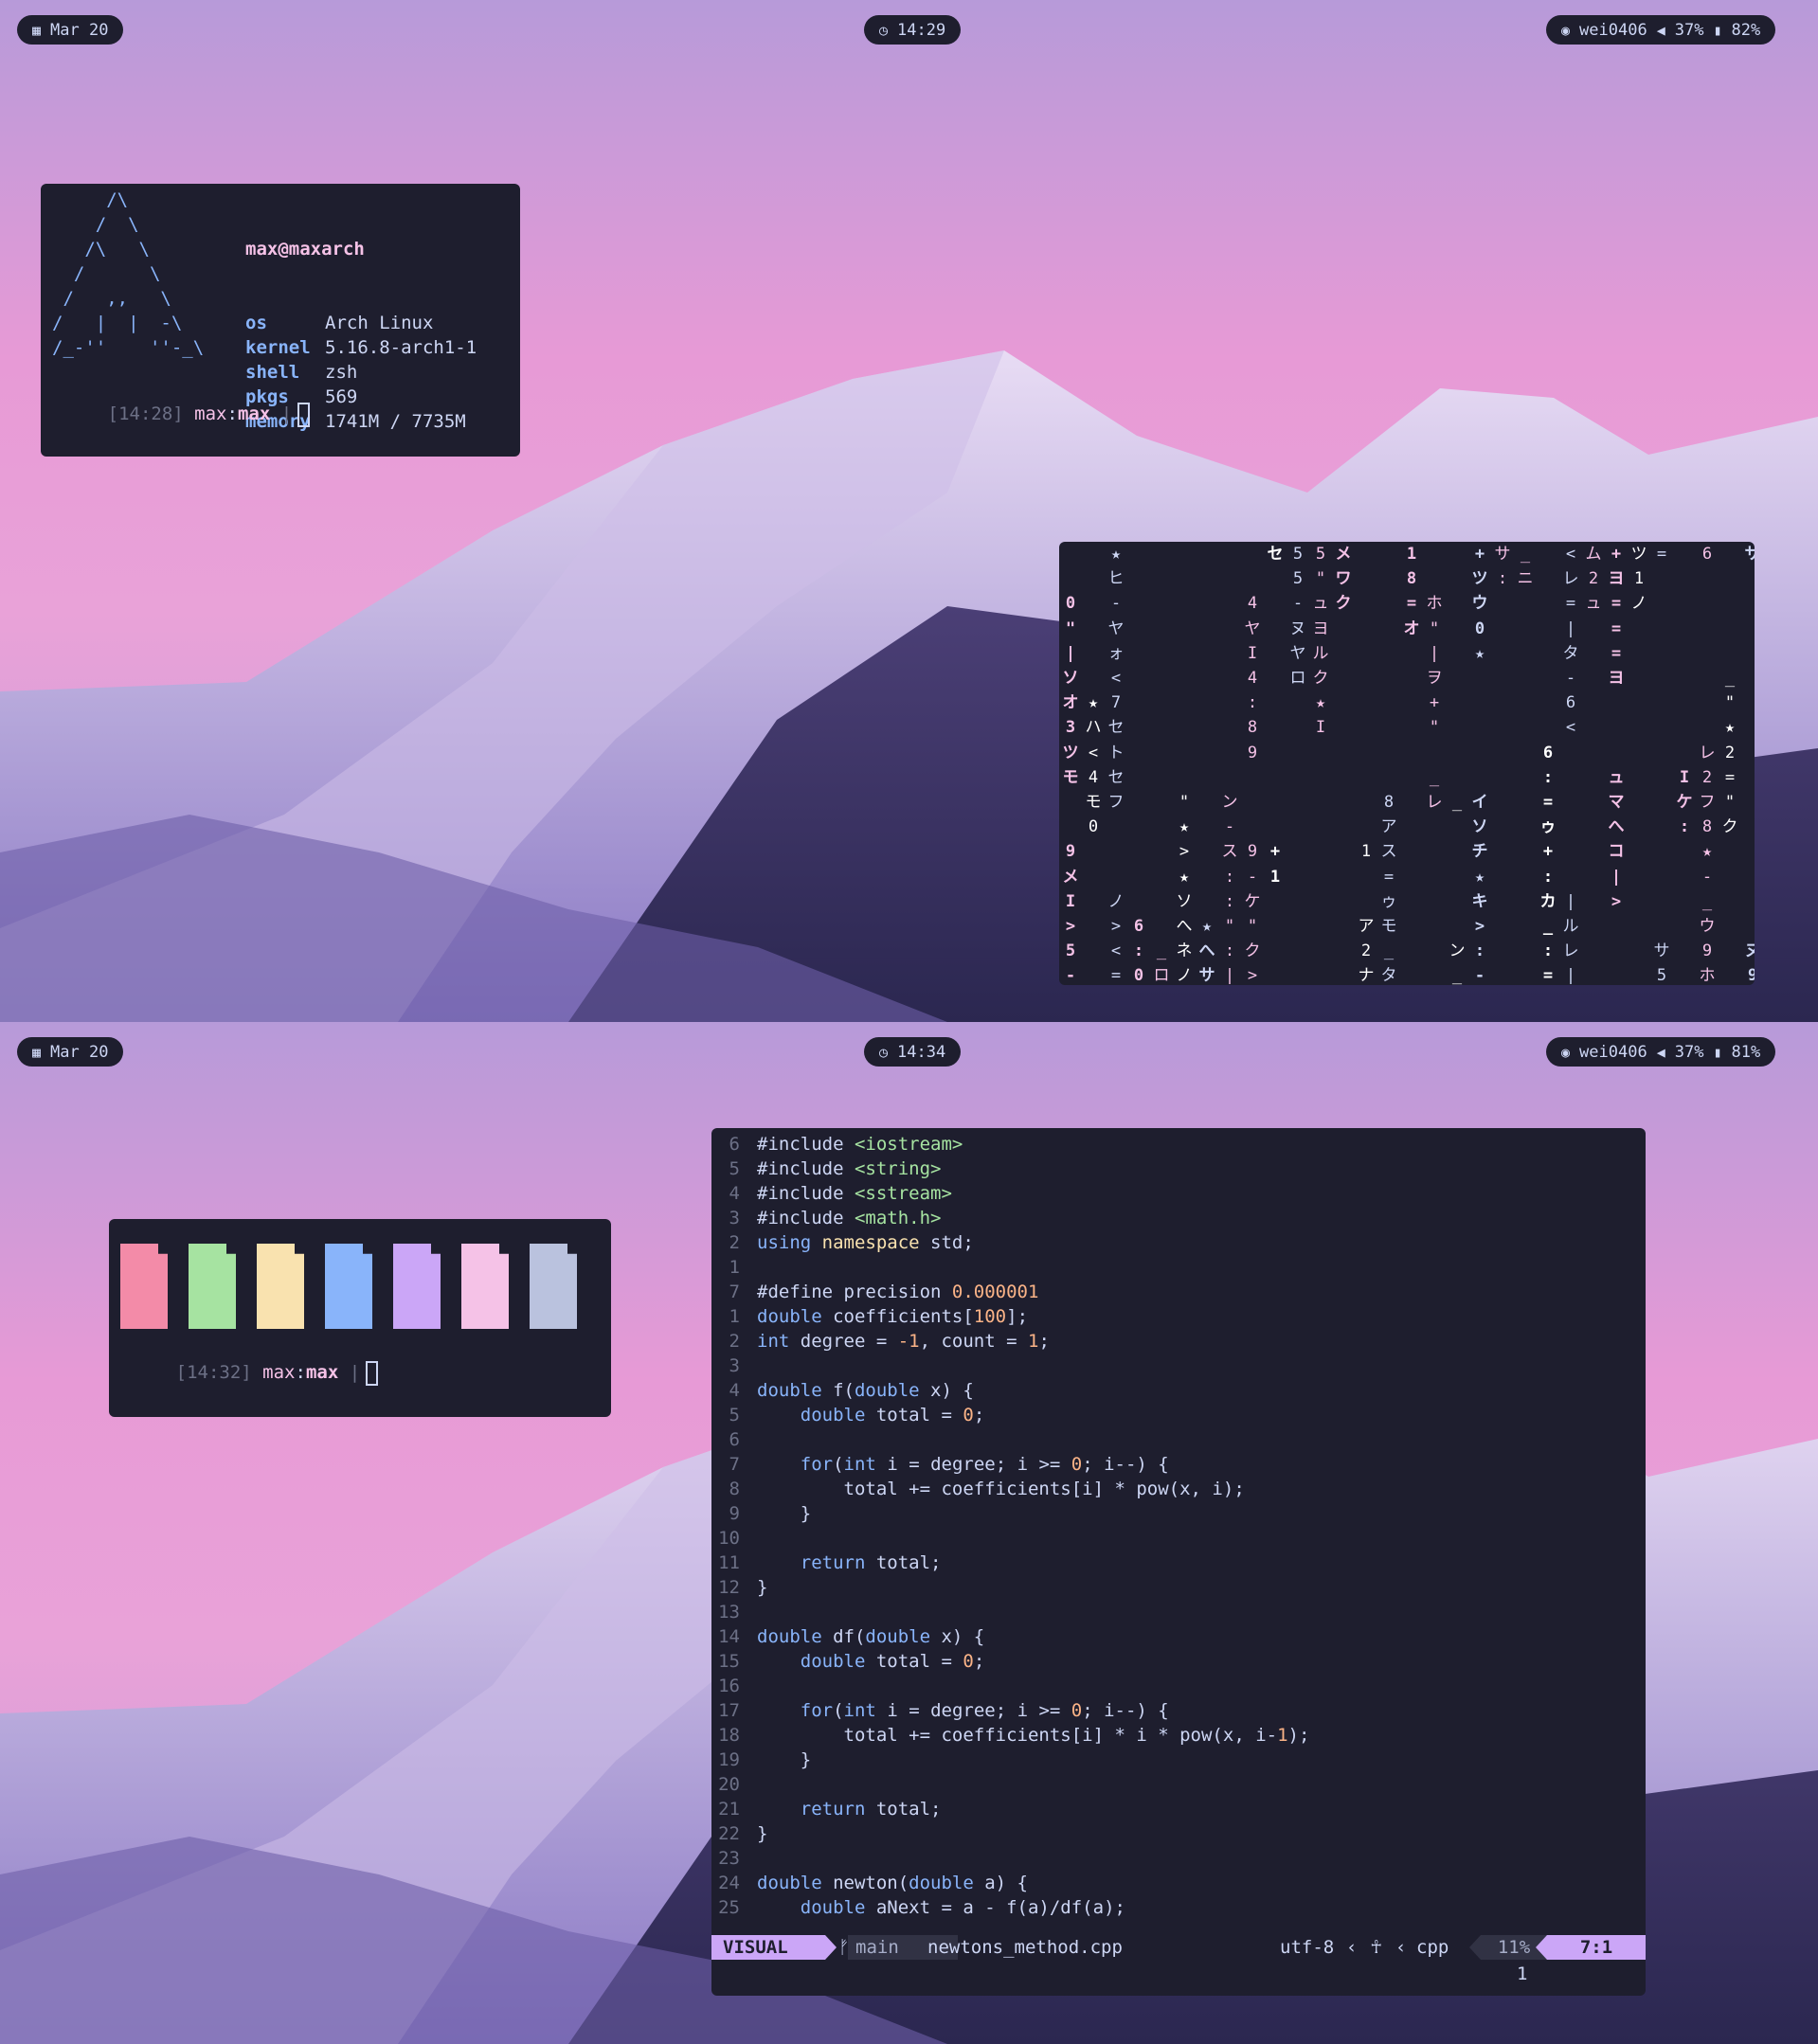 This screenshot has height=2044, width=1818. What do you see at coordinates (1502, 567) in the screenshot?
I see `matrix-column: サ :` at bounding box center [1502, 567].